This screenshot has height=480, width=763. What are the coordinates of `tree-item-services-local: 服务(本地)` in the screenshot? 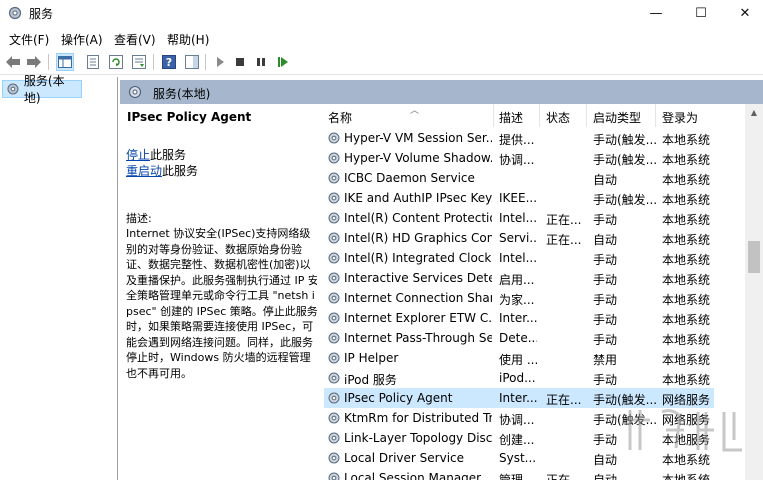 It's located at (42, 89).